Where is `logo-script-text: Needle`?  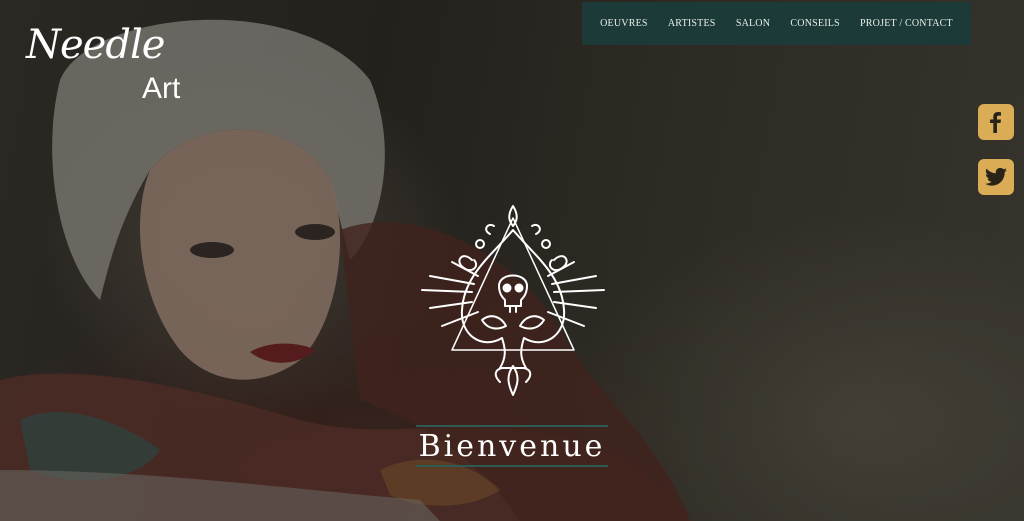 logo-script-text: Needle is located at coordinates (95, 45).